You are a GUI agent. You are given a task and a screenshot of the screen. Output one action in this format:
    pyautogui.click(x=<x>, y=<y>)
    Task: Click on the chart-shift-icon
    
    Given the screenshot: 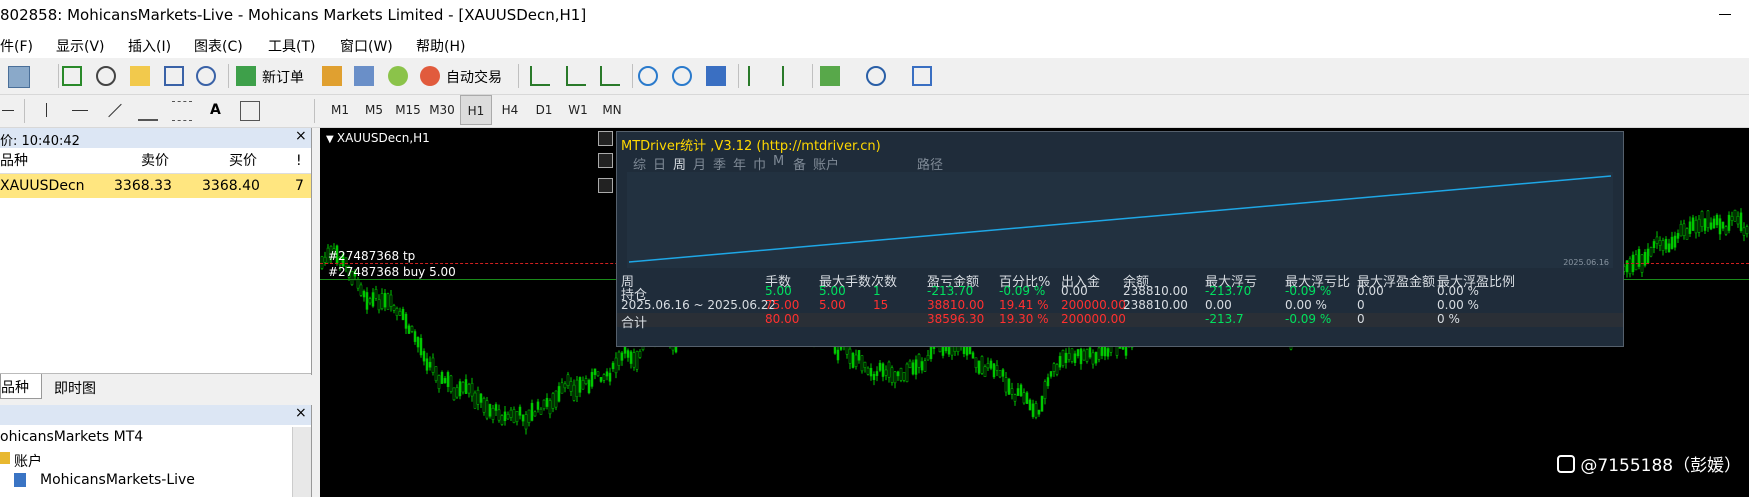 What is the action you would take?
    pyautogui.click(x=758, y=76)
    